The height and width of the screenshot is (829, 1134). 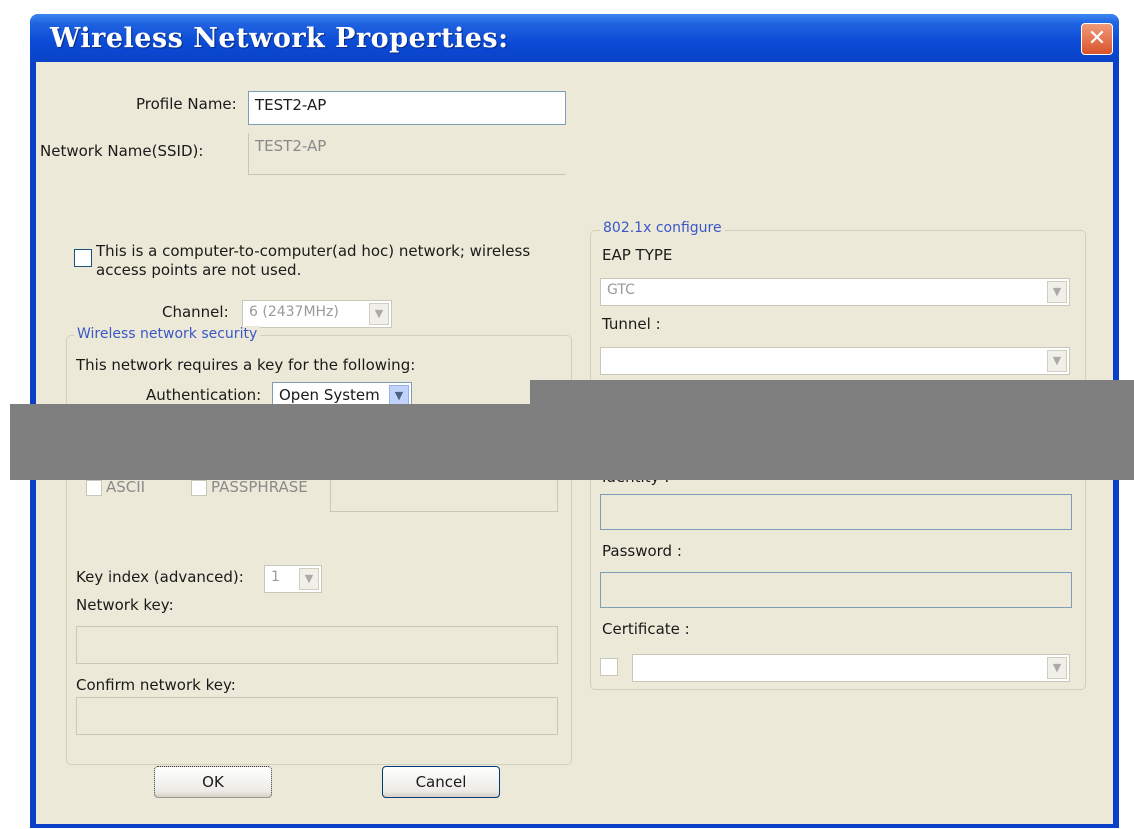 What do you see at coordinates (167, 334) in the screenshot?
I see `security-group-title: Wireless network security` at bounding box center [167, 334].